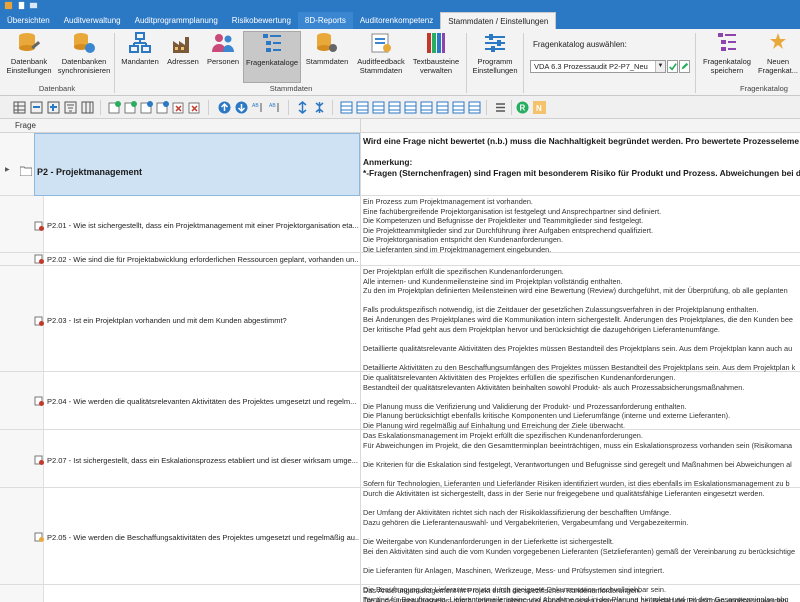 This screenshot has height=602, width=800. Describe the element at coordinates (26, 171) in the screenshot. I see `folder-icon` at that location.